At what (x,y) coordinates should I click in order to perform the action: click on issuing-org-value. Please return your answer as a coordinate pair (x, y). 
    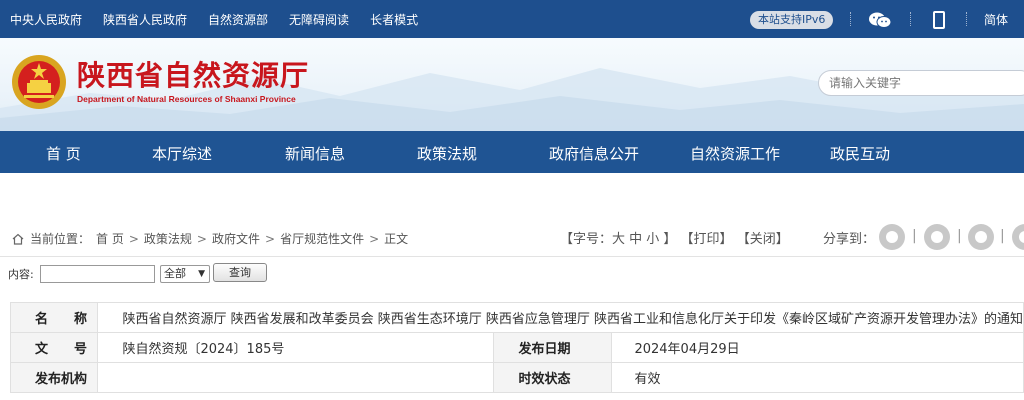
    Looking at the image, I should click on (296, 377).